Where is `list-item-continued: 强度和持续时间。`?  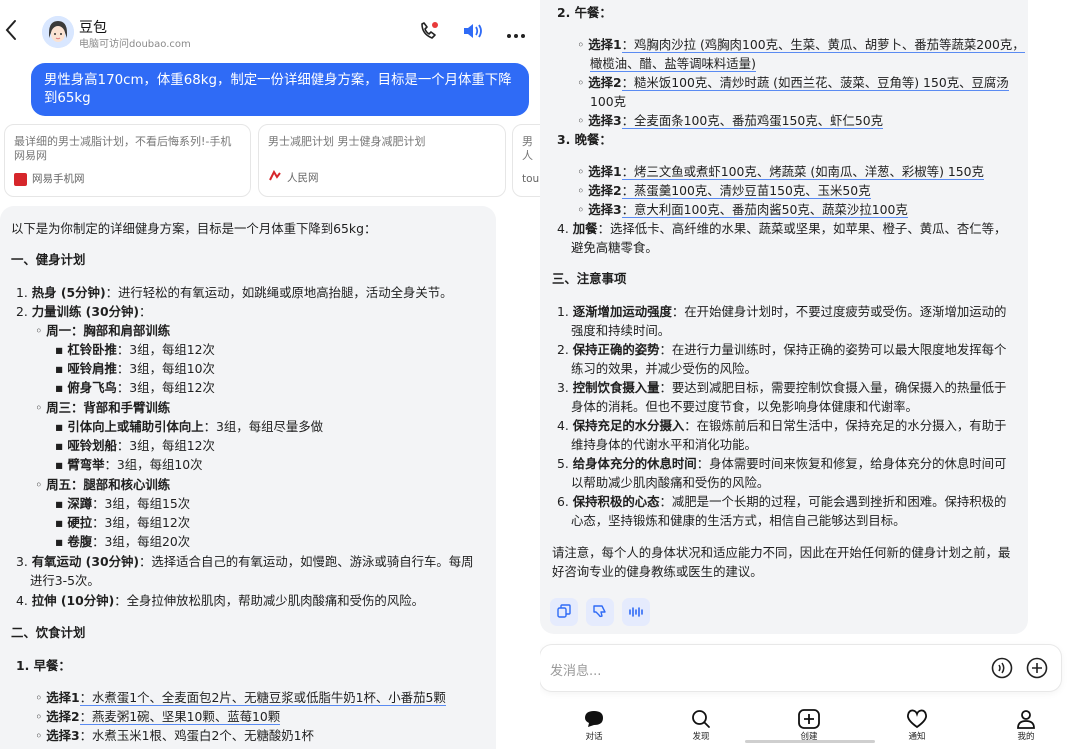
list-item-continued: 强度和持续时间。 is located at coordinates (621, 330).